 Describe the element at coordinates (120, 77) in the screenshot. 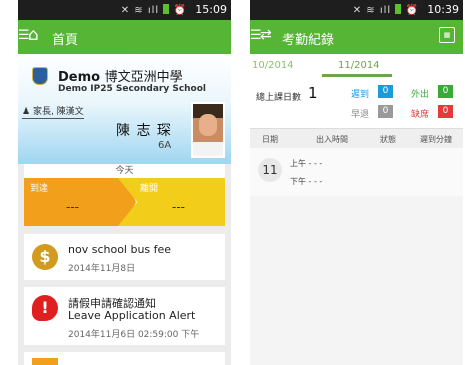

I see `school-name: Demo 博文亞洲中學` at that location.